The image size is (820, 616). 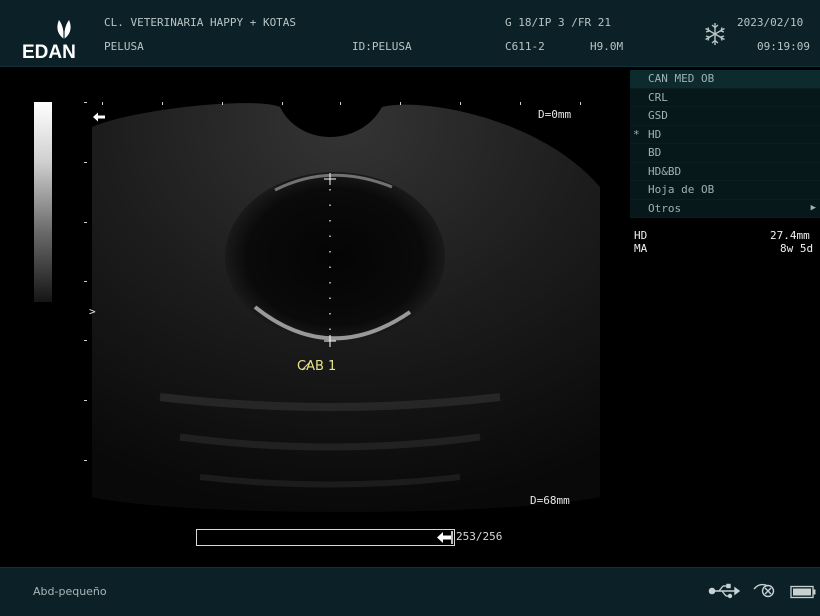 What do you see at coordinates (783, 46) in the screenshot?
I see `exam-time: 09:19:09` at bounding box center [783, 46].